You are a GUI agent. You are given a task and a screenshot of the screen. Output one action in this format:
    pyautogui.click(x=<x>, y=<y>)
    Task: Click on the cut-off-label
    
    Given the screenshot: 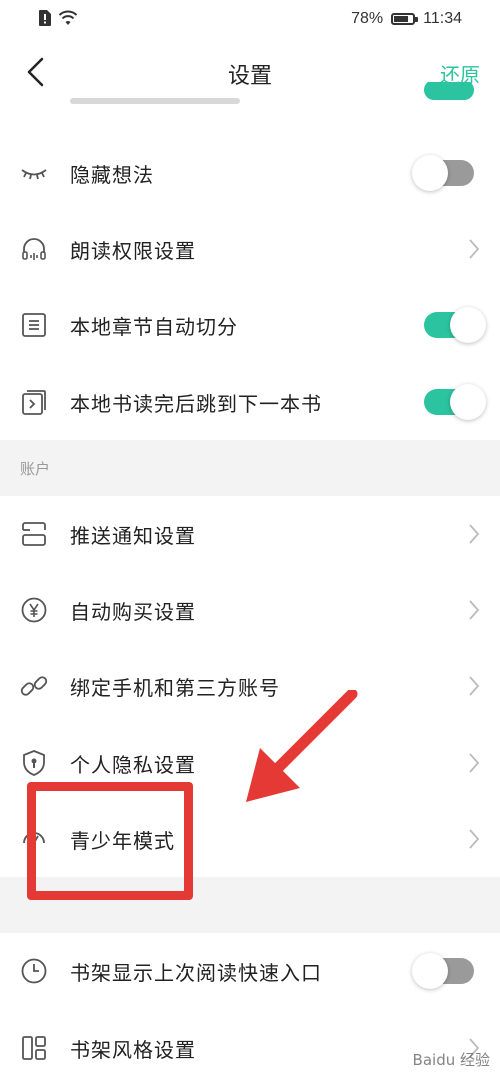 What is the action you would take?
    pyautogui.click(x=155, y=101)
    